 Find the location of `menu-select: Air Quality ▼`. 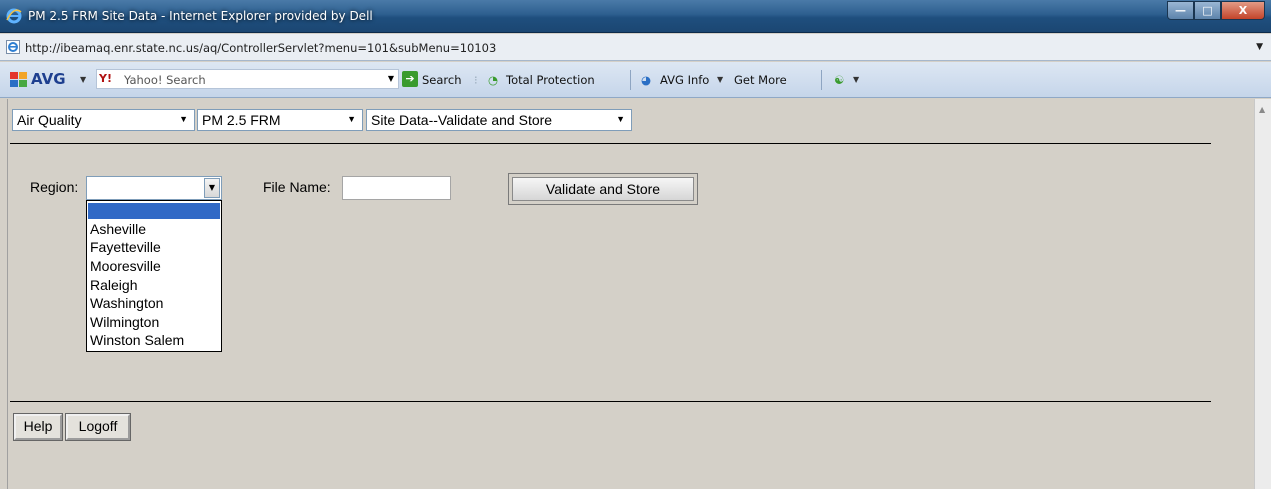

menu-select: Air Quality ▼ is located at coordinates (103, 120).